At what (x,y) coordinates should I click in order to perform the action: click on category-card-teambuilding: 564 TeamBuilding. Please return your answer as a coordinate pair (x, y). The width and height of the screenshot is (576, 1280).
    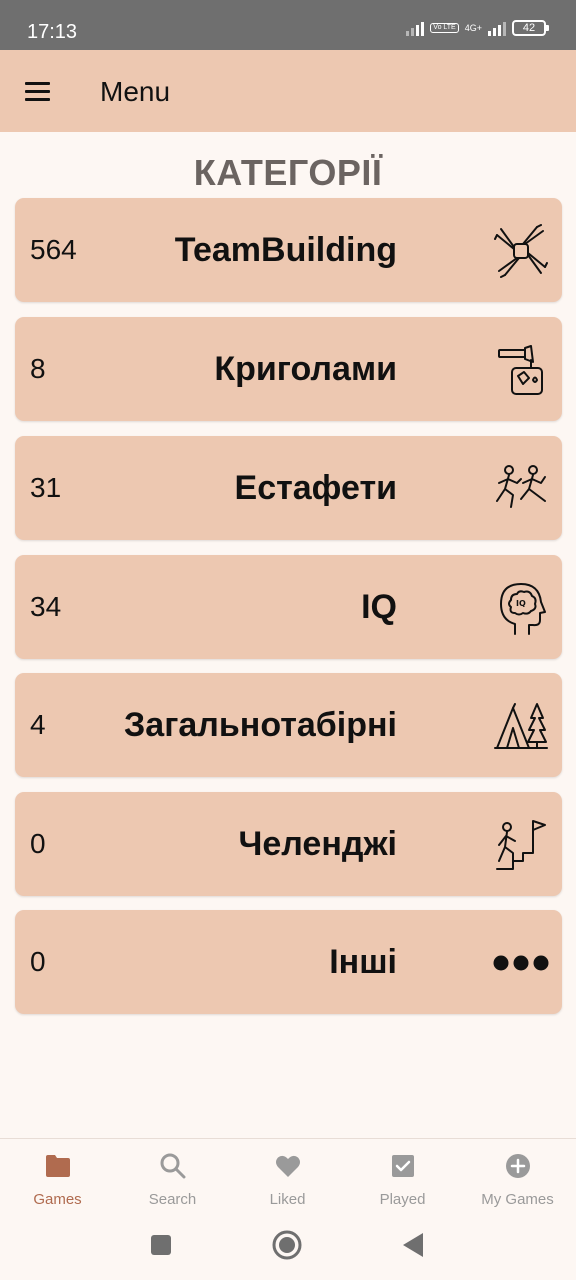
    Looking at the image, I should click on (288, 250).